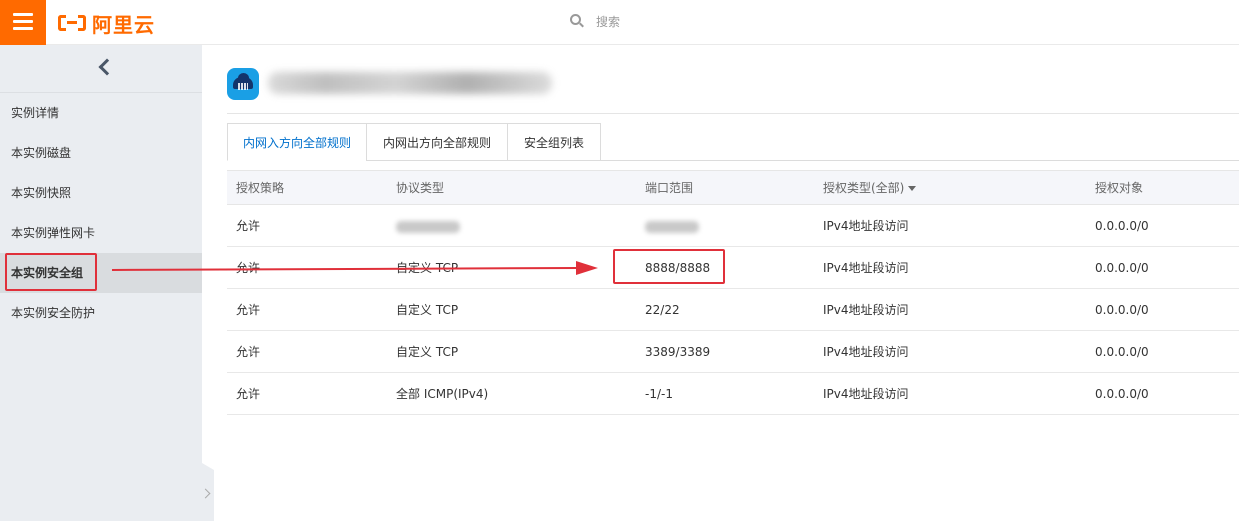  What do you see at coordinates (1119, 188) in the screenshot?
I see `col-header-target: 授权对象` at bounding box center [1119, 188].